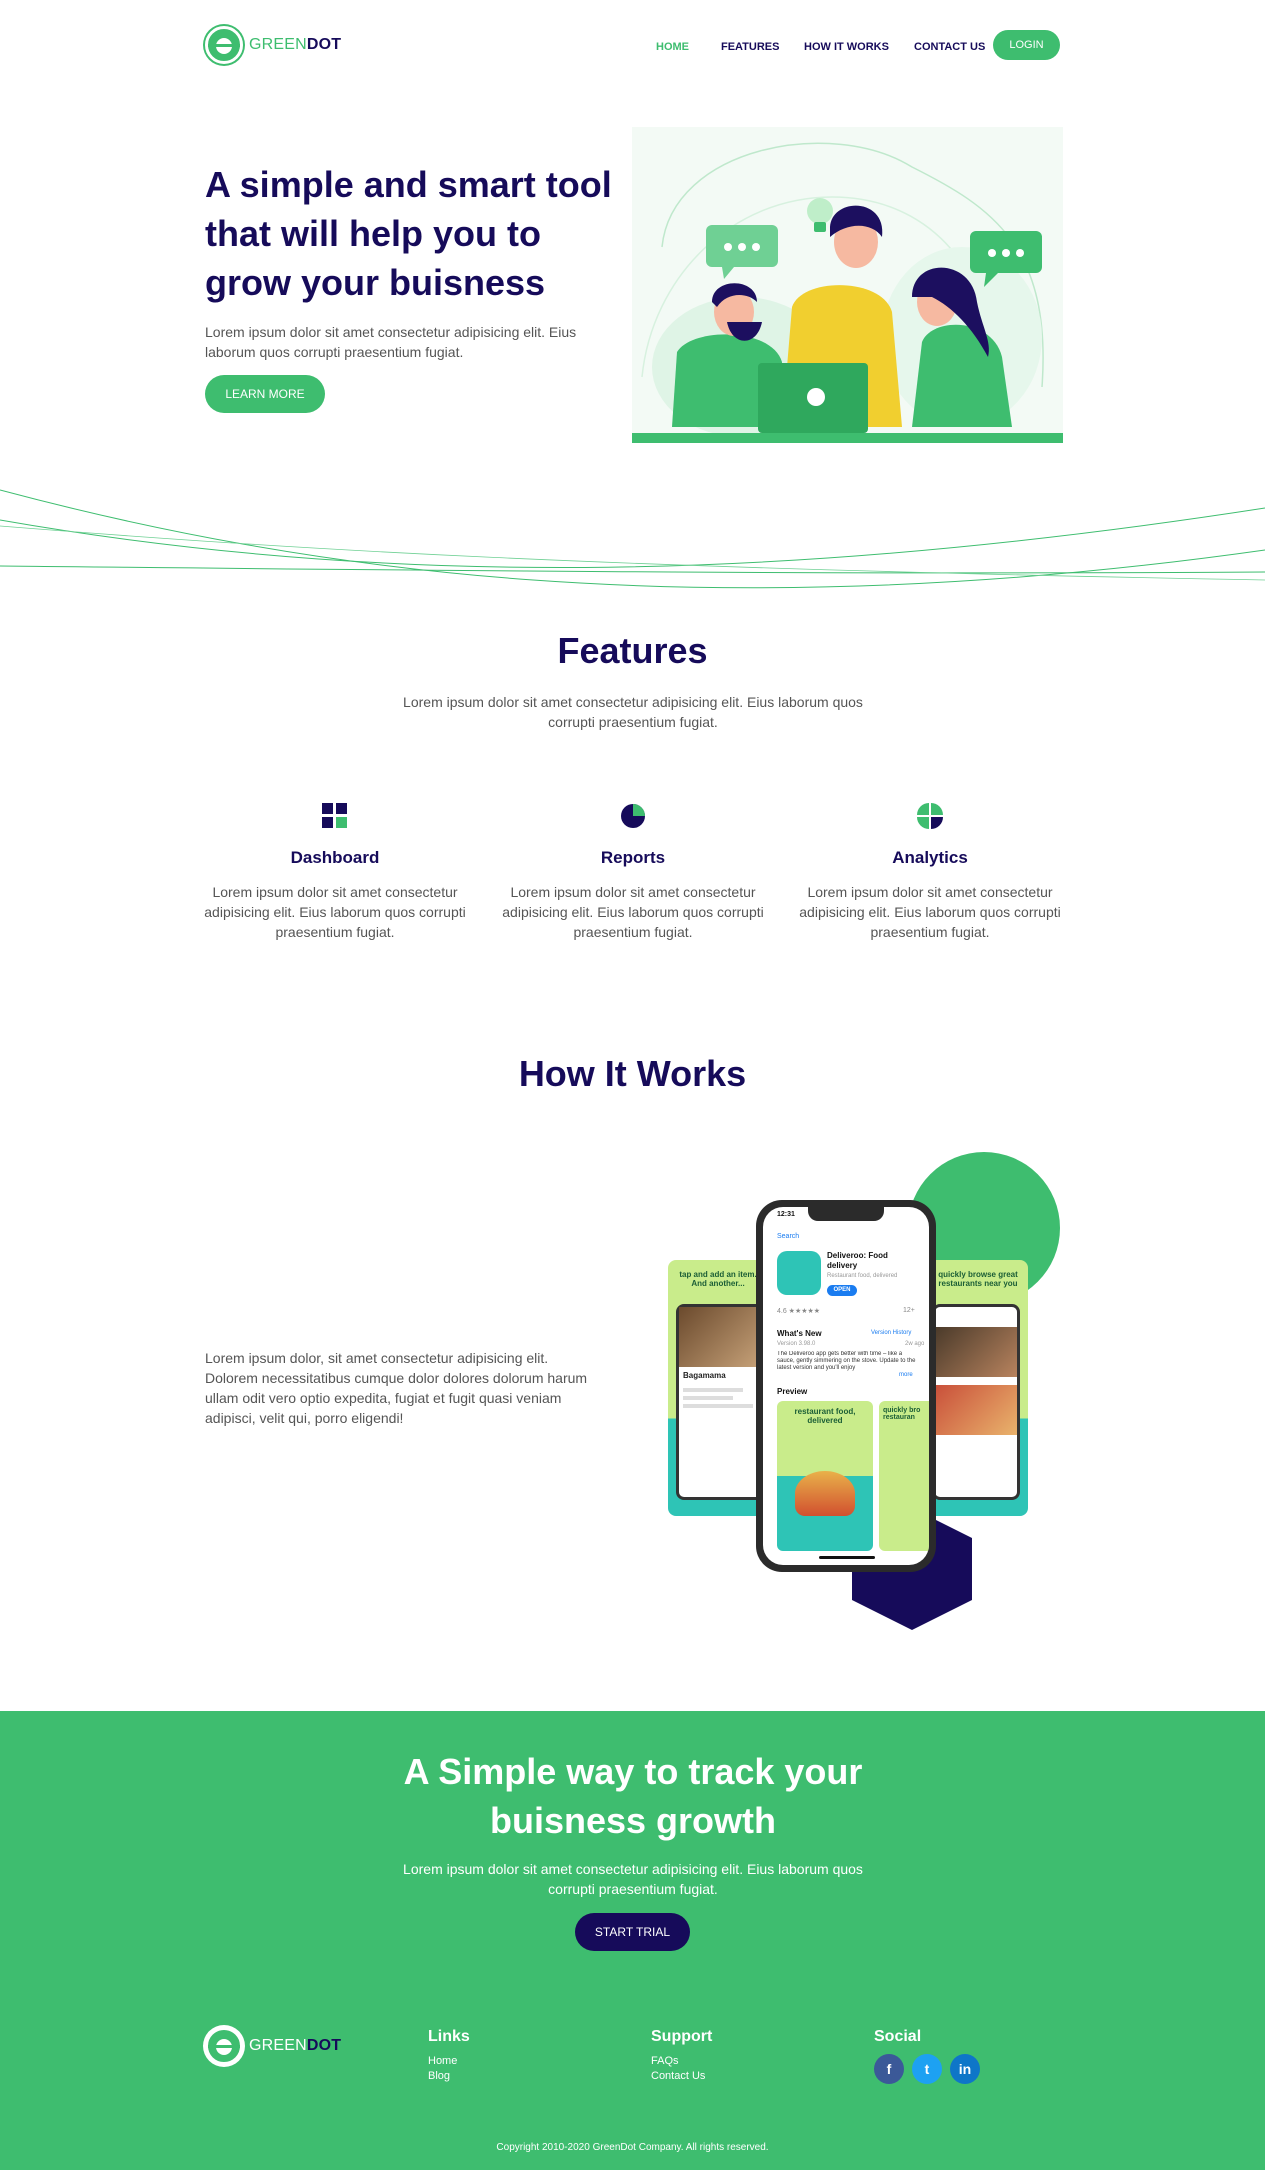  Describe the element at coordinates (949, 47) in the screenshot. I see `nav-contact-us: CONTACT US` at that location.